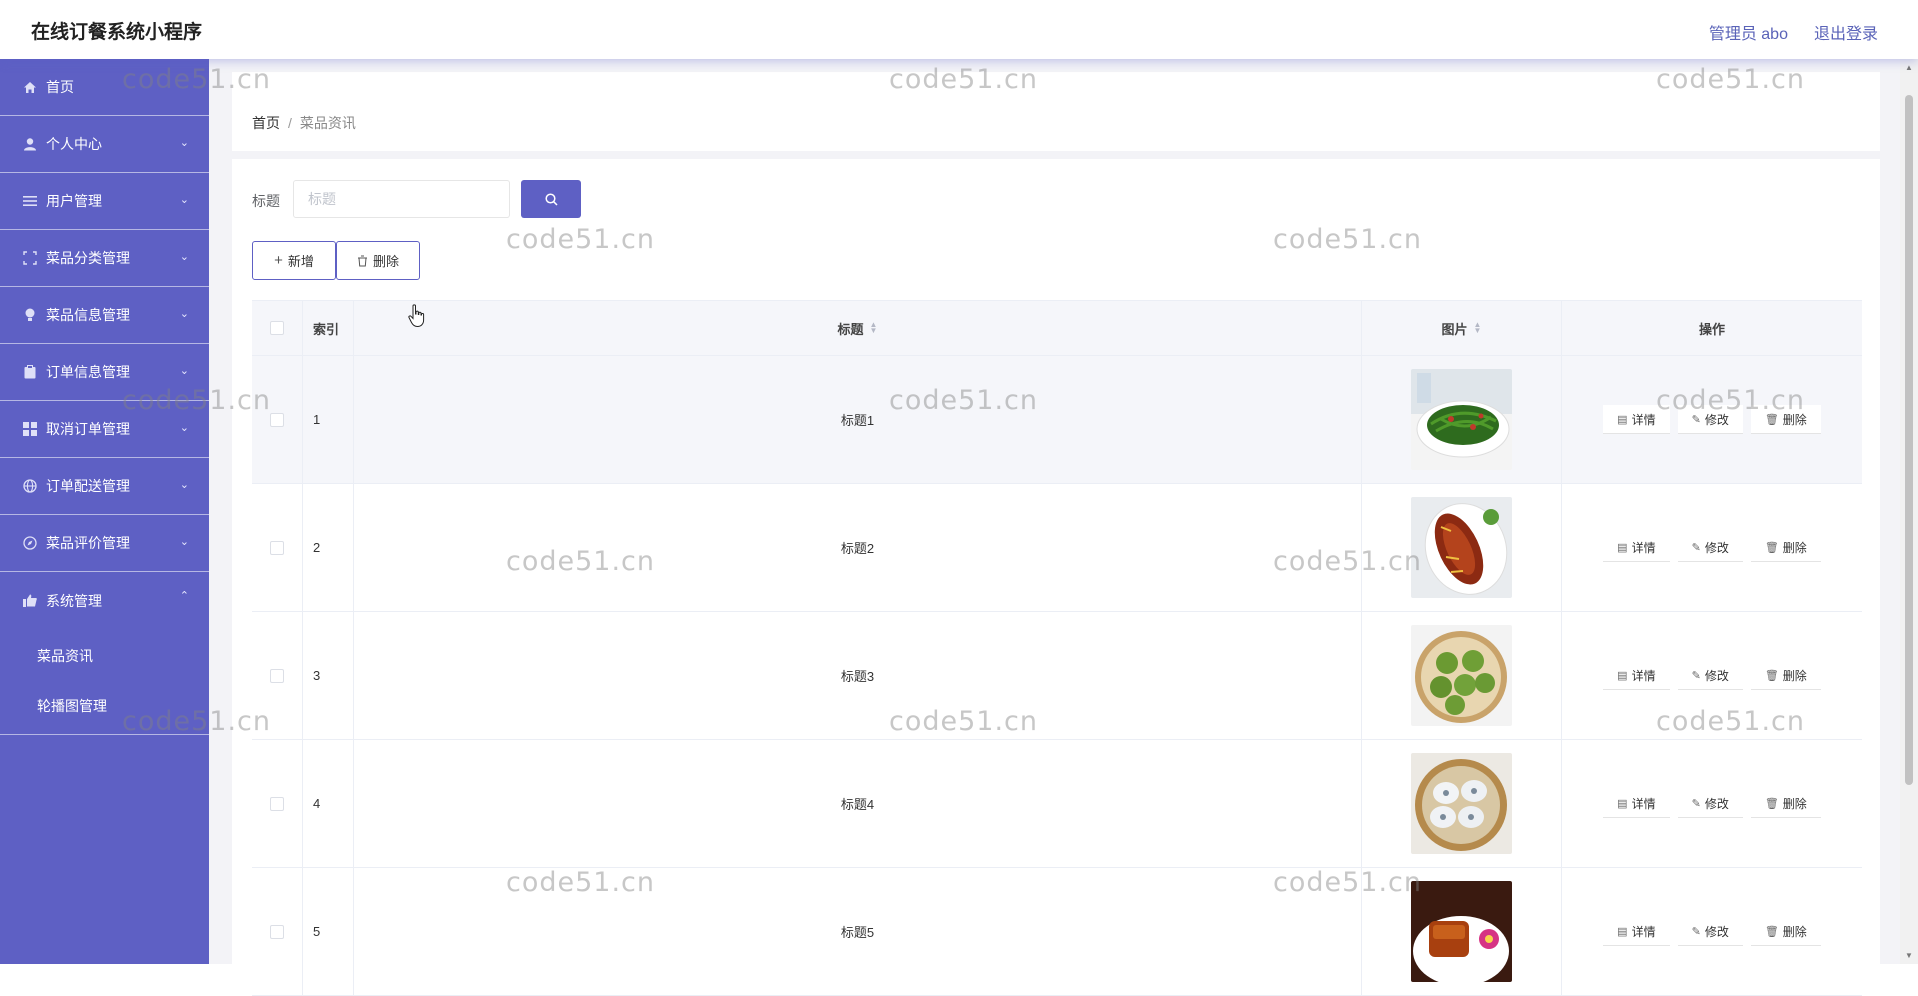 The width and height of the screenshot is (1918, 996). Describe the element at coordinates (104, 144) in the screenshot. I see `sidebar-item-profile: 个人中心 ⌄` at that location.